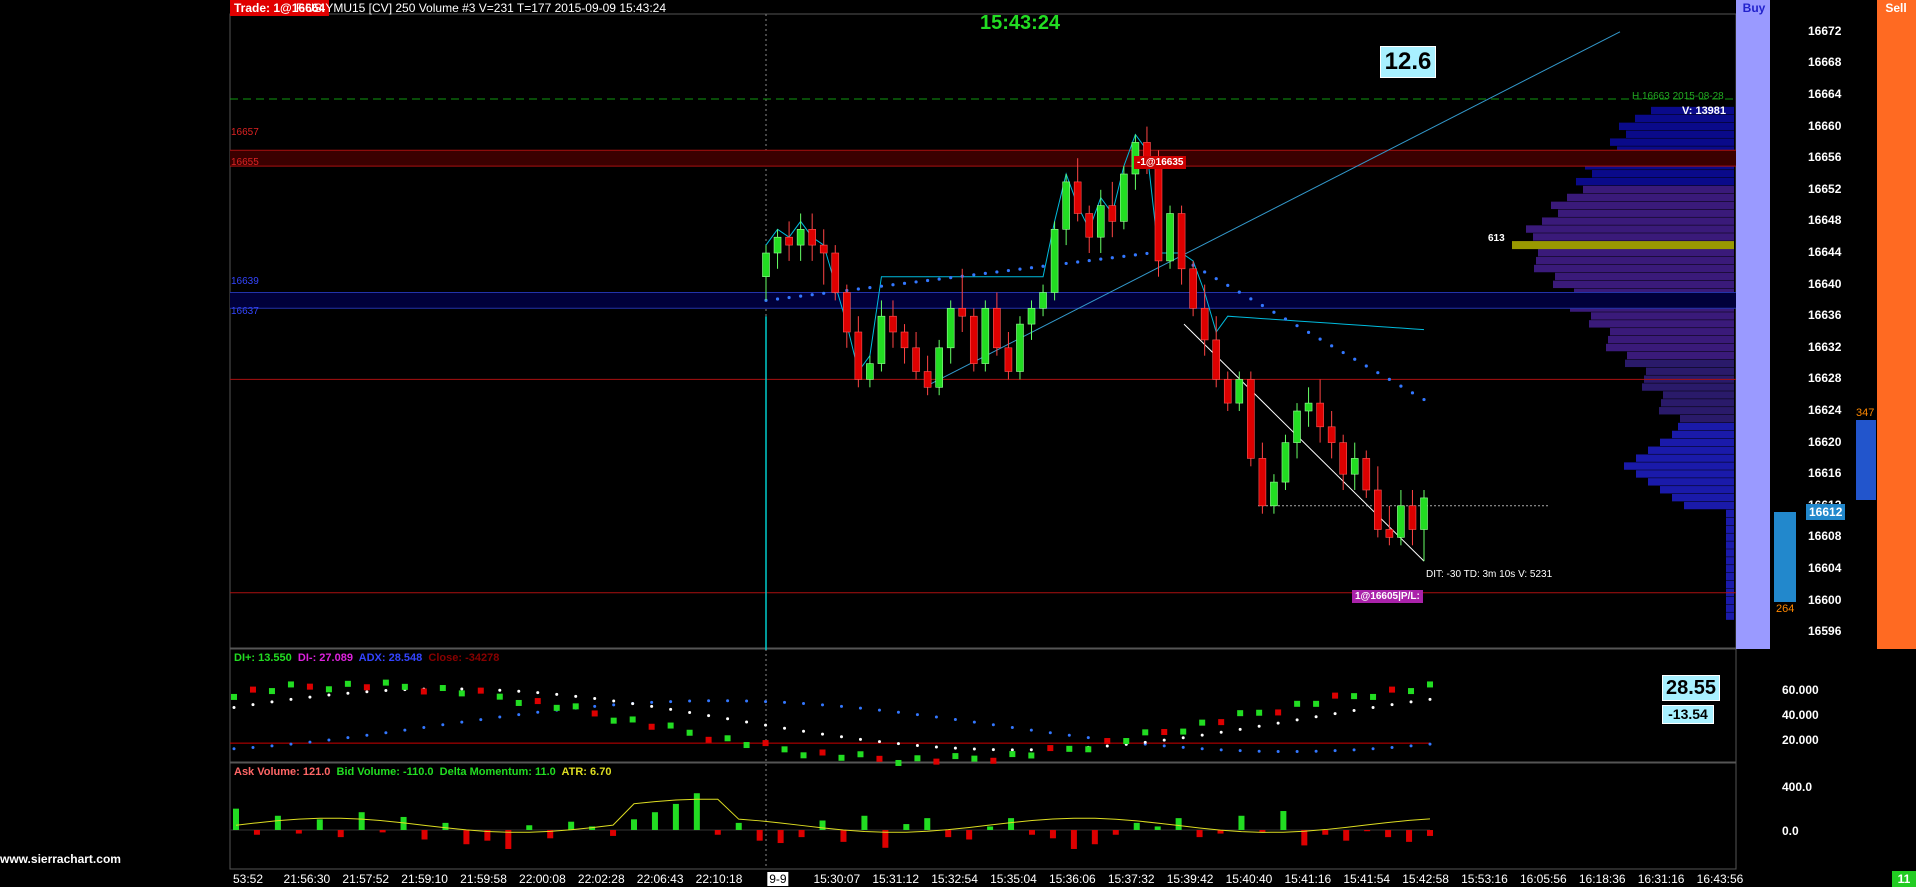  Describe the element at coordinates (1896, 8) in the screenshot. I see `sell-button: Sell` at that location.